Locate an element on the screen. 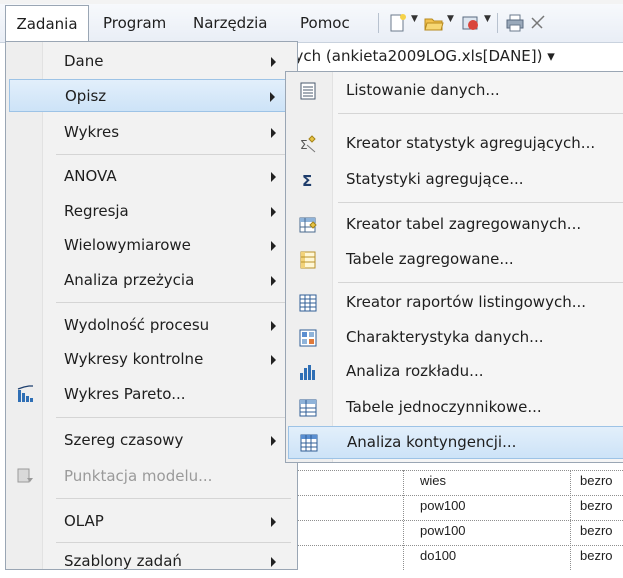 Image resolution: width=623 pixels, height=578 pixels. menu-item-wielowymiarowe: Wielowymiarowe is located at coordinates (151, 245).